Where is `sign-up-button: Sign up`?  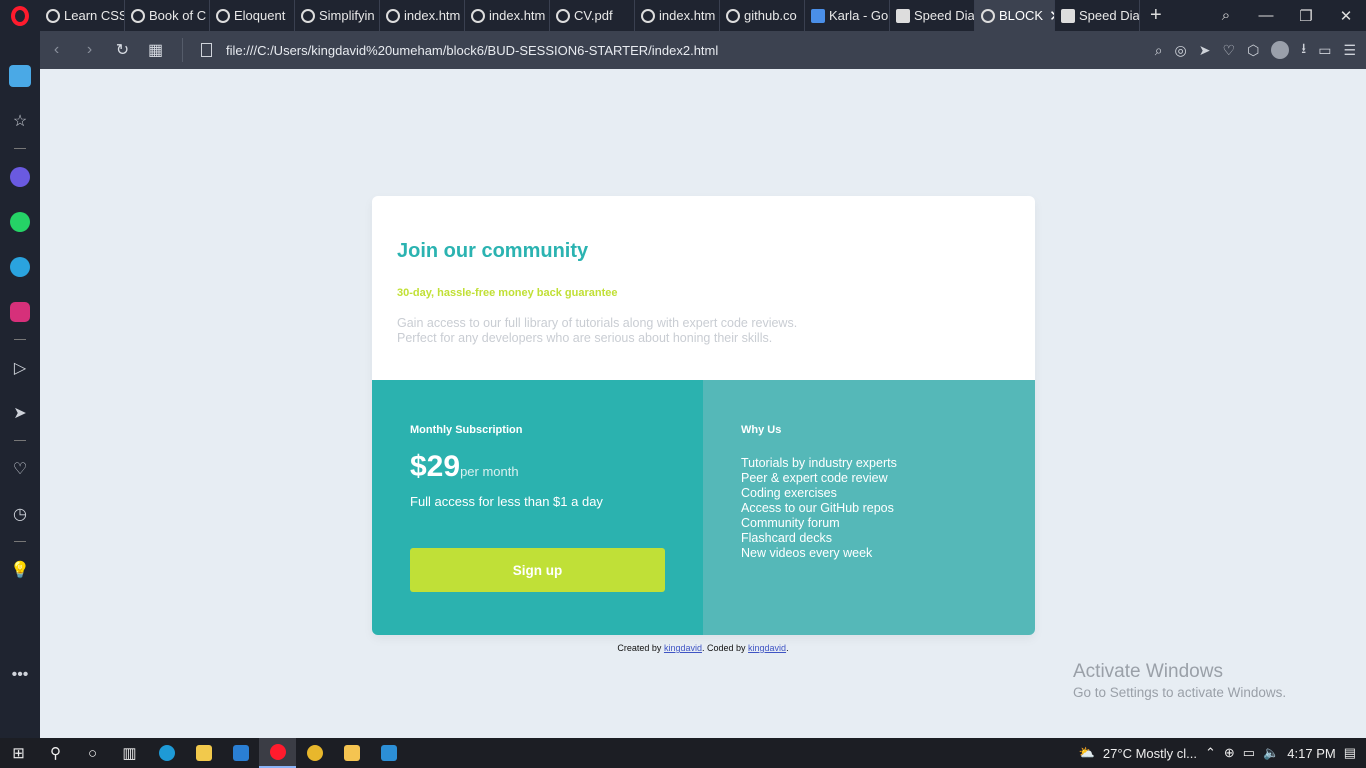
sign-up-button: Sign up is located at coordinates (537, 570).